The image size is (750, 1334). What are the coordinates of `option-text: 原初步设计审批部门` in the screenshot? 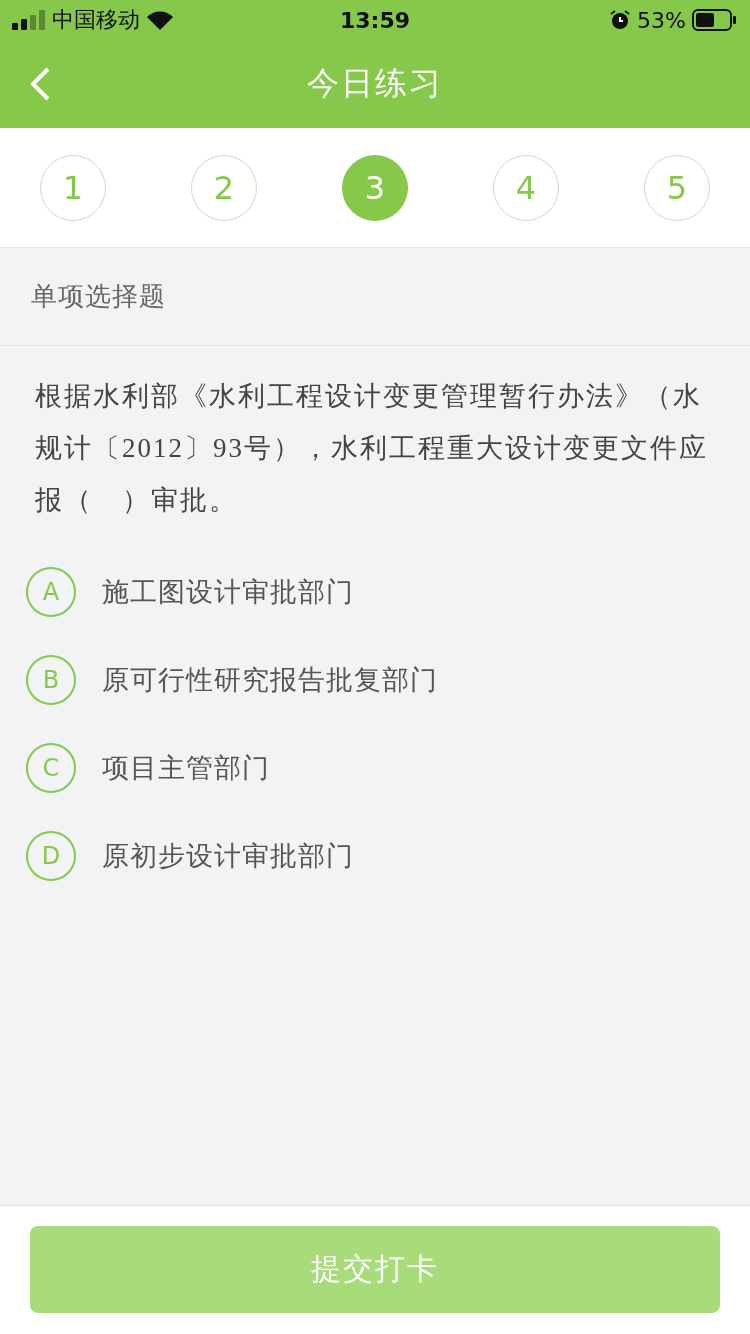 It's located at (228, 856).